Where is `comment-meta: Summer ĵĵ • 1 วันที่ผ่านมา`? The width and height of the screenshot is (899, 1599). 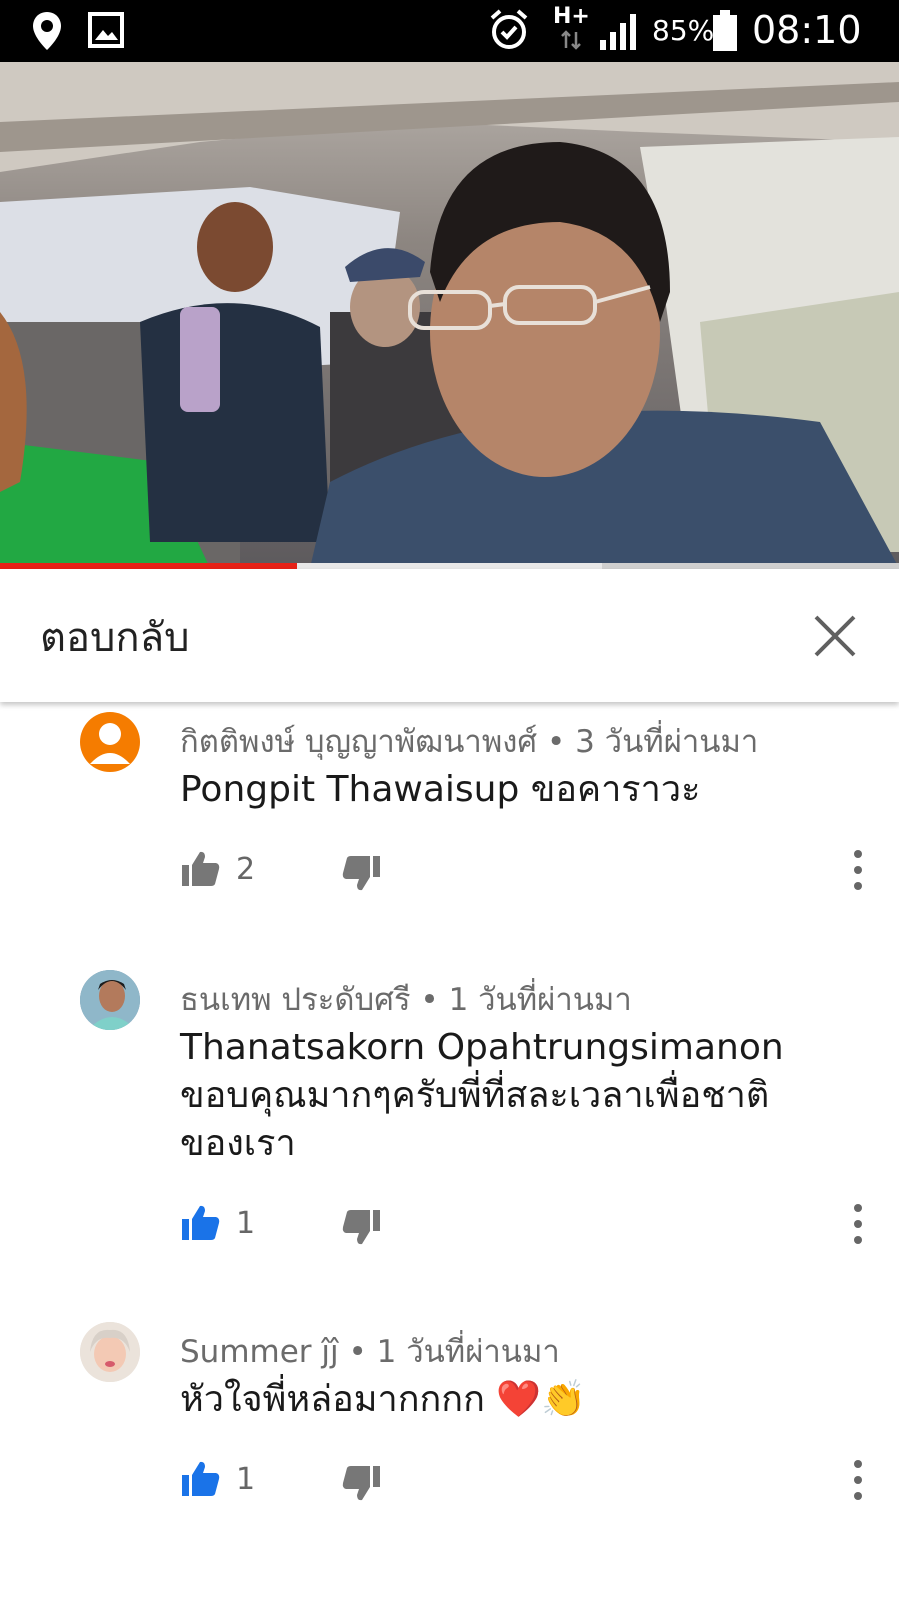
comment-meta: Summer ĵĵ • 1 วันที่ผ่านมา is located at coordinates (370, 1351).